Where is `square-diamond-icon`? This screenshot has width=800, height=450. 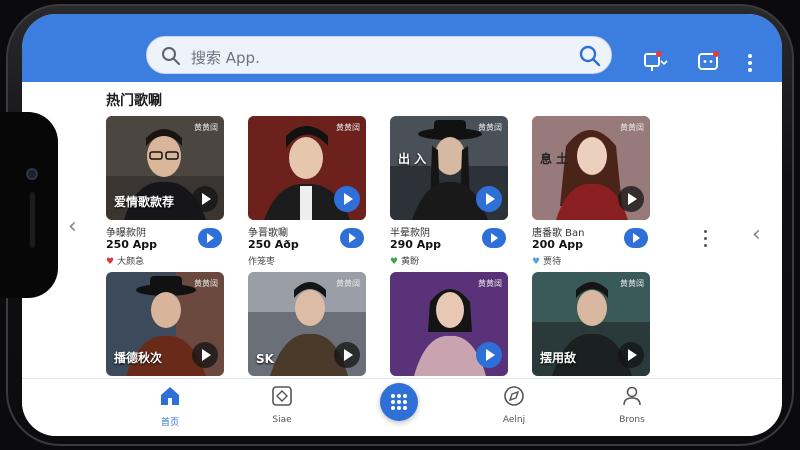
square-diamond-icon is located at coordinates (282, 396).